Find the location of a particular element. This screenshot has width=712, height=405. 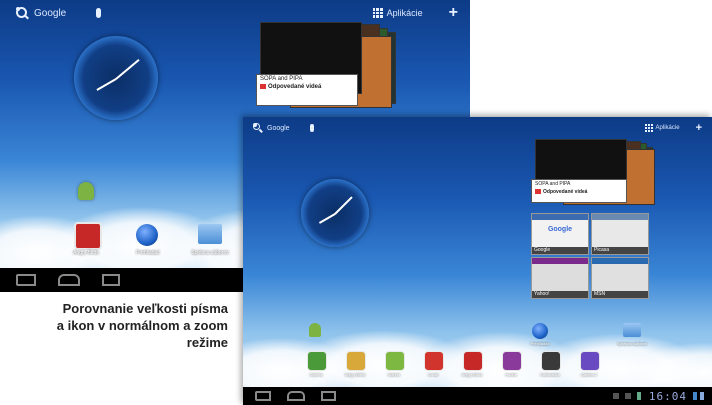

widget-label: Picasa is located at coordinates (620, 250).